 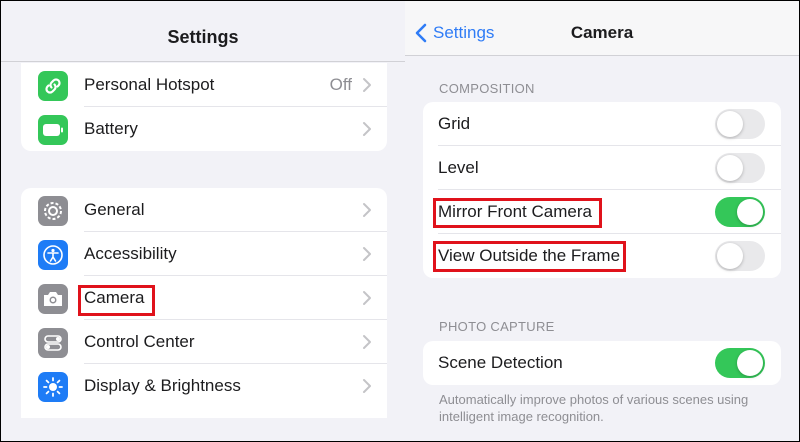 I want to click on setting-row-scene-detection: Scene Detection, so click(x=602, y=363).